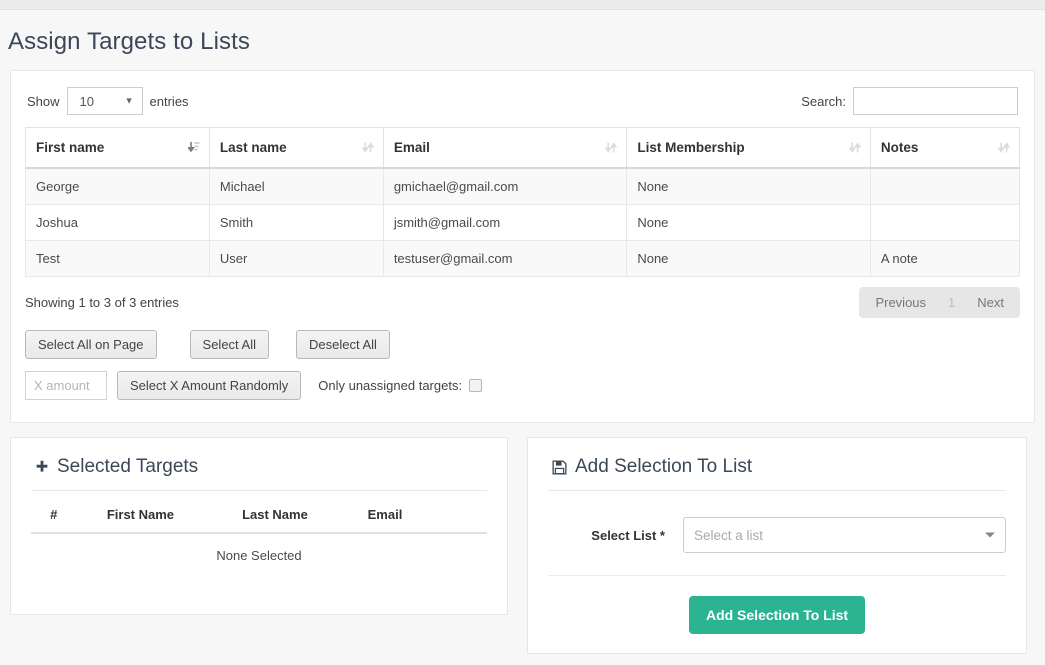  What do you see at coordinates (945, 148) in the screenshot?
I see `column-header-notes: Notes` at bounding box center [945, 148].